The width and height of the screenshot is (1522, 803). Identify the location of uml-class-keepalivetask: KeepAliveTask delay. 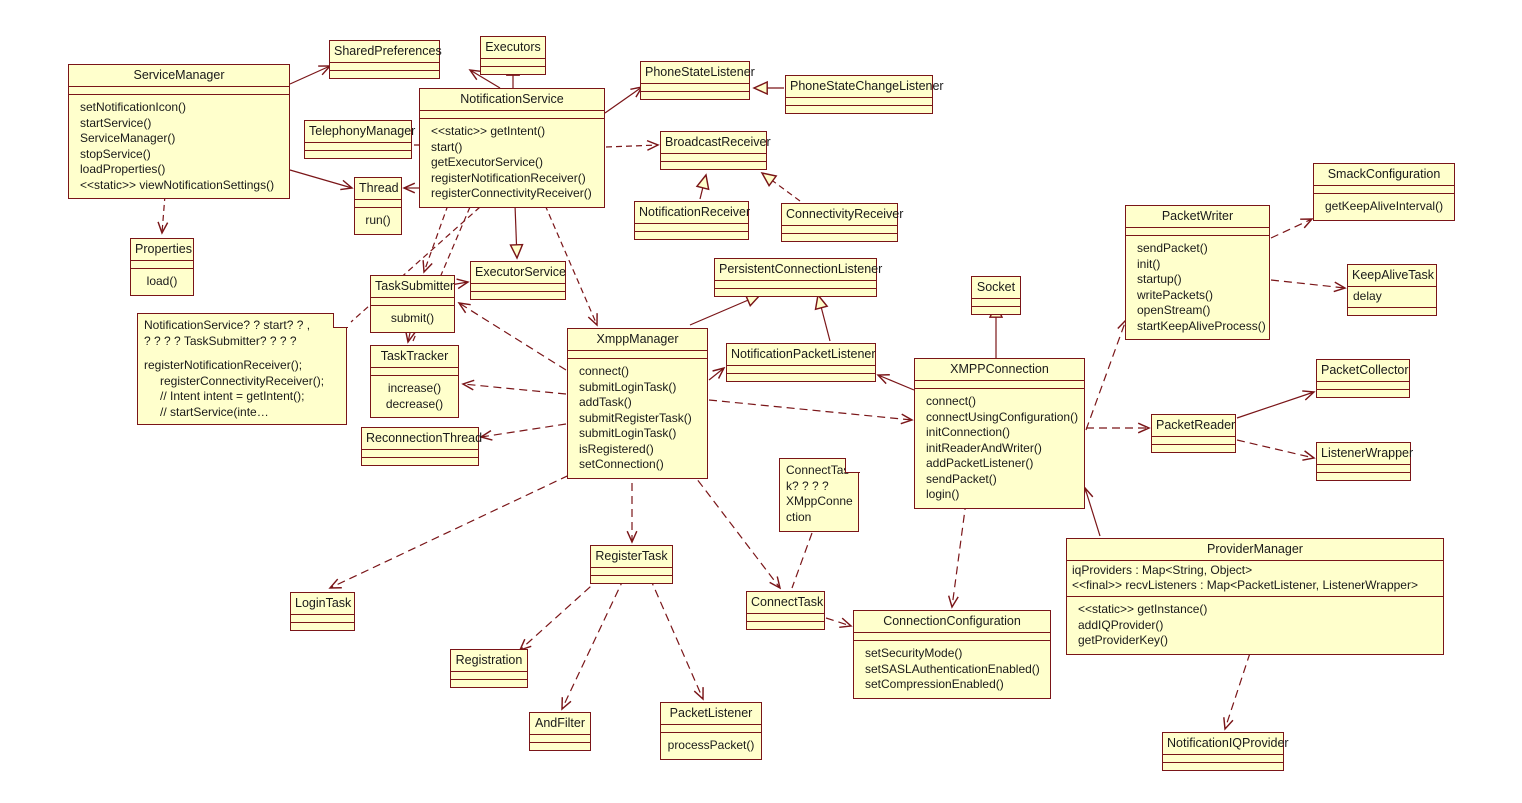
(1392, 290).